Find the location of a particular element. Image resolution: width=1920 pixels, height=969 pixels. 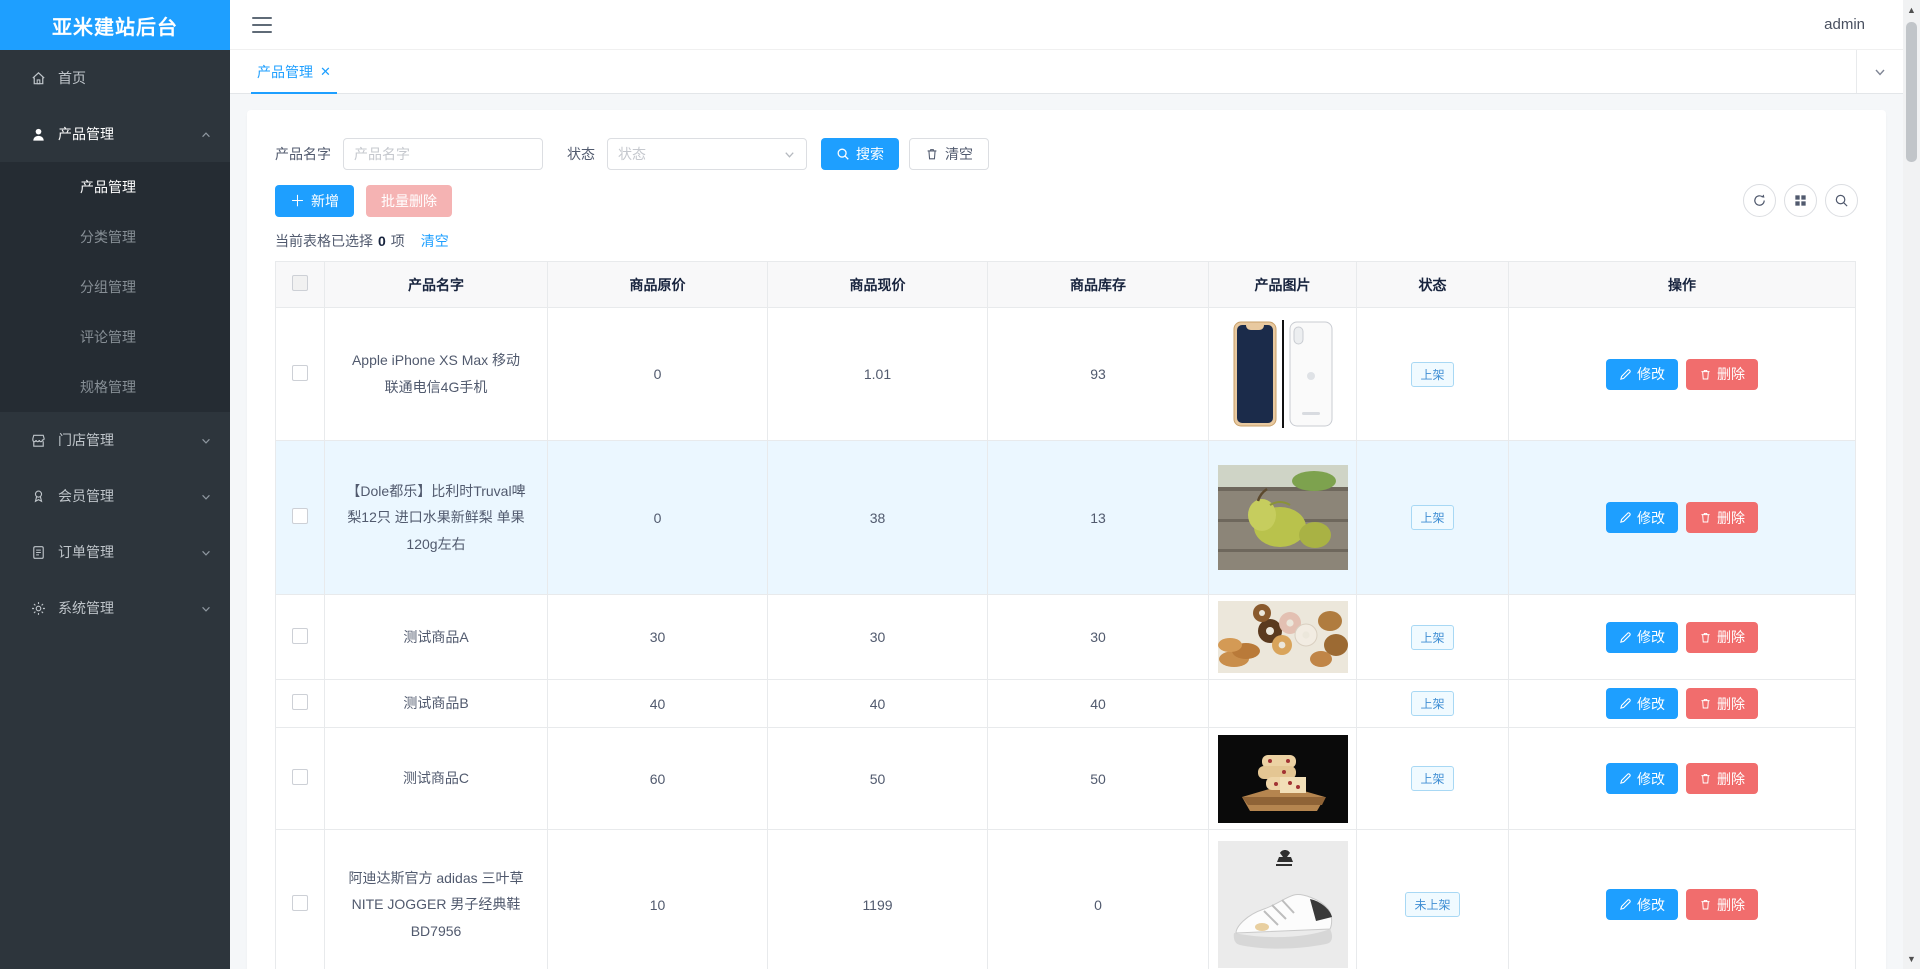

scroll-up-arrow-icon: ▲ is located at coordinates (1911, 10).